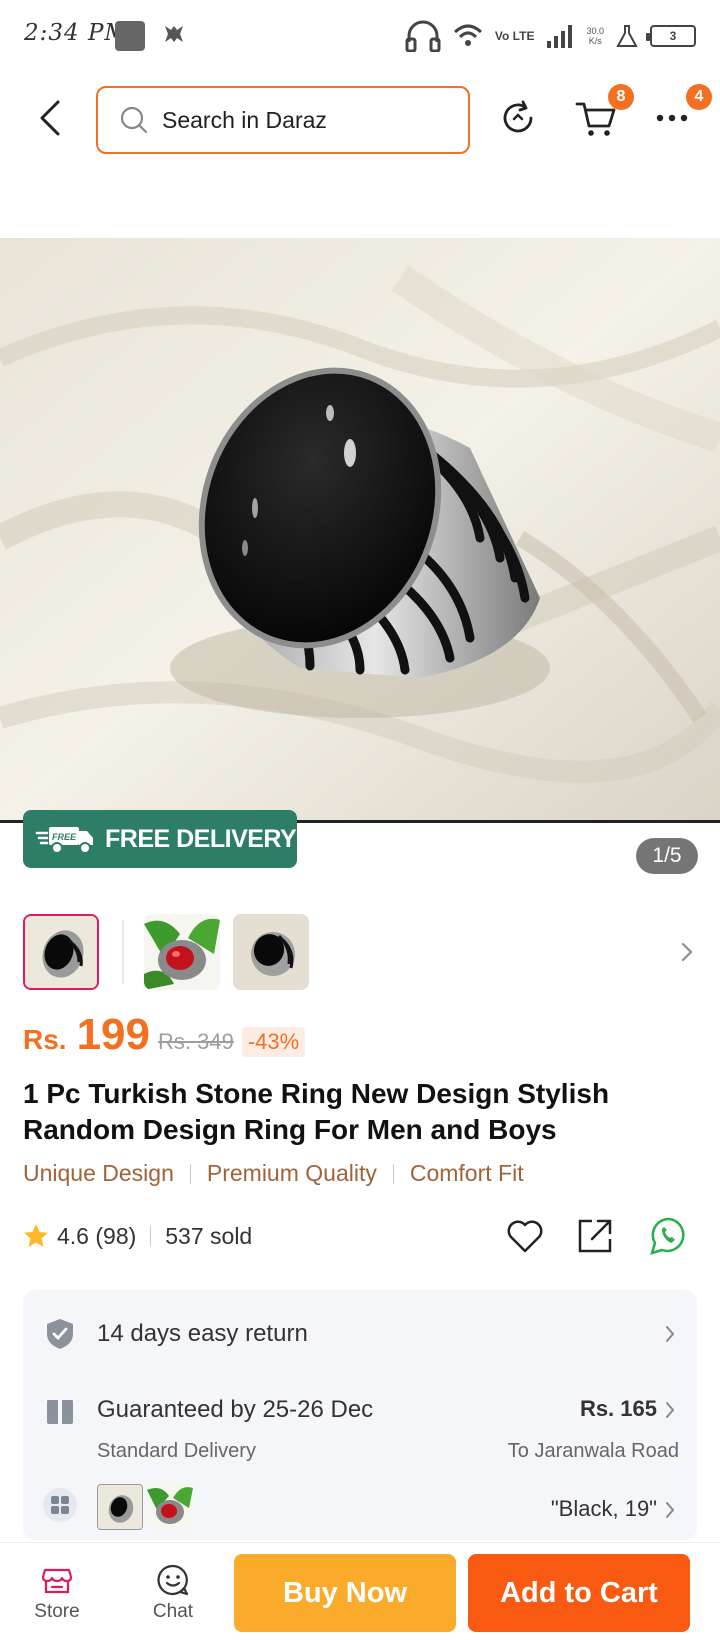 The height and width of the screenshot is (1640, 720). I want to click on network-type: Vo LTE, so click(514, 35).